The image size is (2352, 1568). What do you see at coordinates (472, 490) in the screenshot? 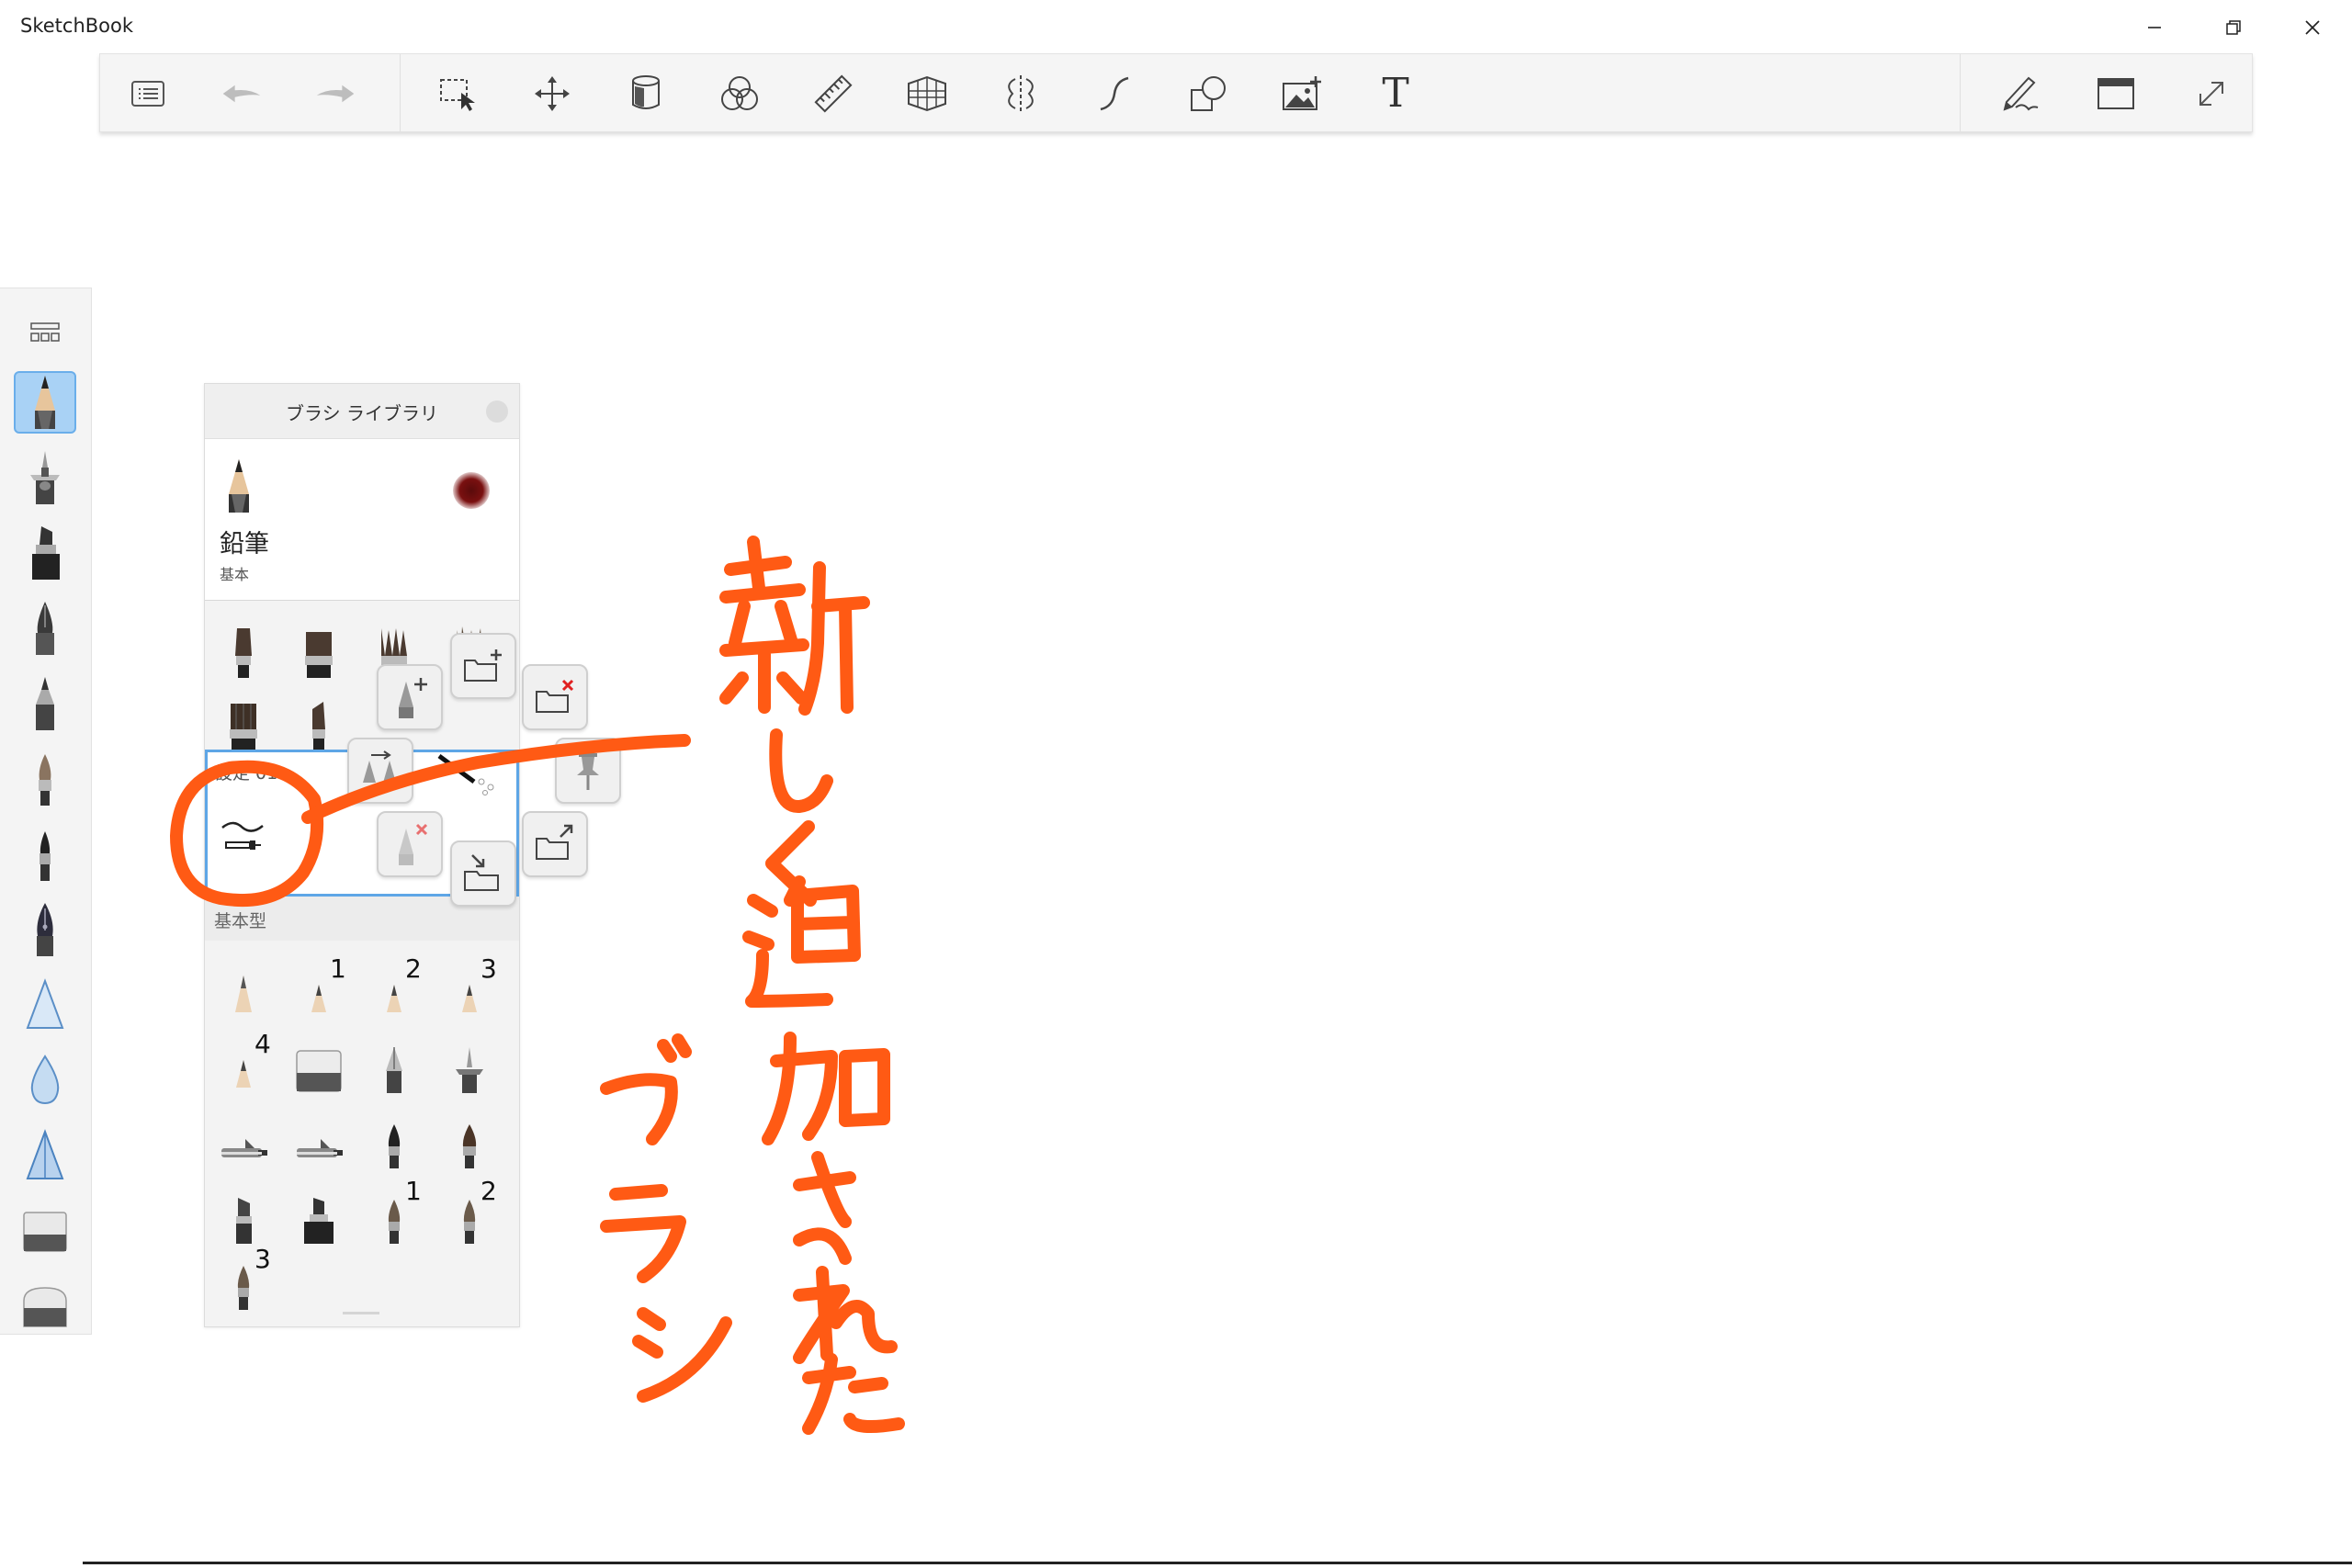
I see `brush-color-swatch` at bounding box center [472, 490].